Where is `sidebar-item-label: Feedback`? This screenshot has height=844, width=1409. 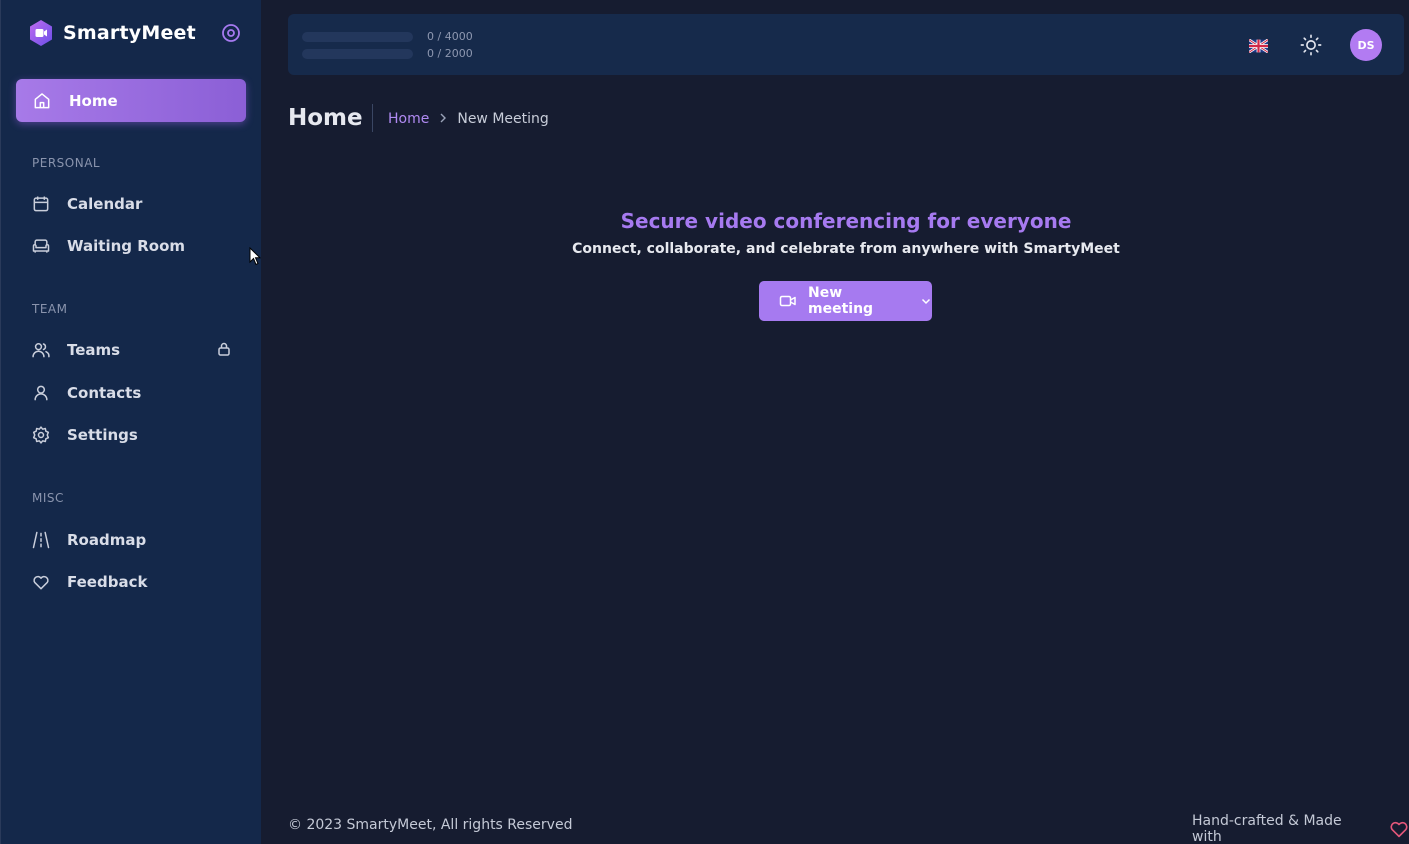 sidebar-item-label: Feedback is located at coordinates (107, 582).